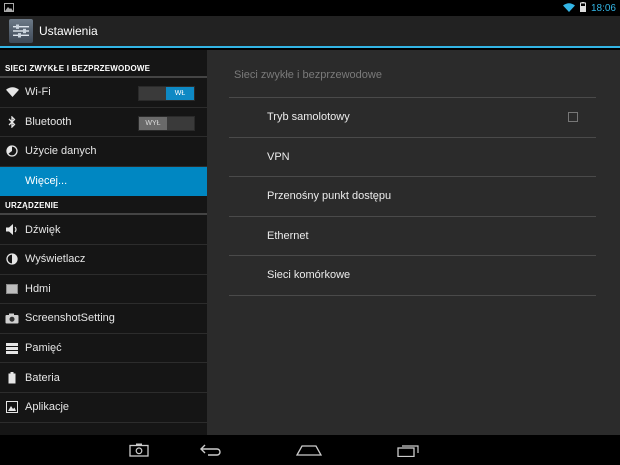 The width and height of the screenshot is (620, 465). What do you see at coordinates (12, 122) in the screenshot?
I see `bluetooth-icon` at bounding box center [12, 122].